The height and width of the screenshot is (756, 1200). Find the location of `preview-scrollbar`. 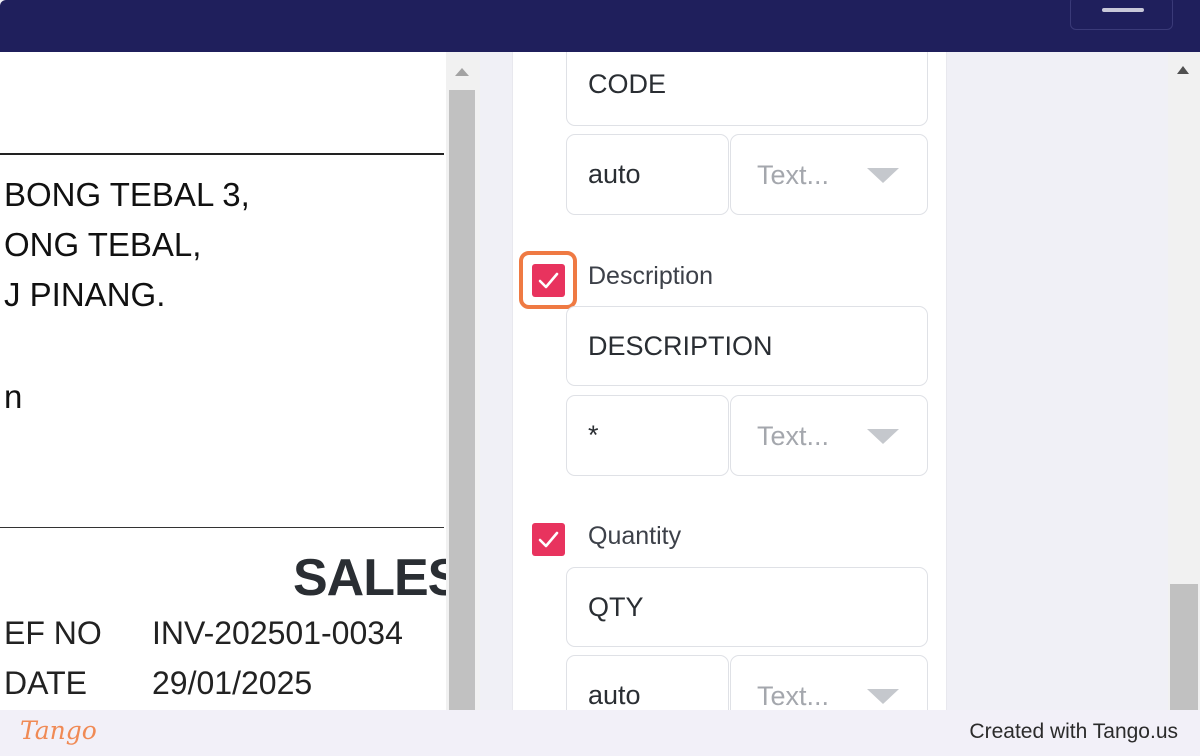

preview-scrollbar is located at coordinates (463, 386).